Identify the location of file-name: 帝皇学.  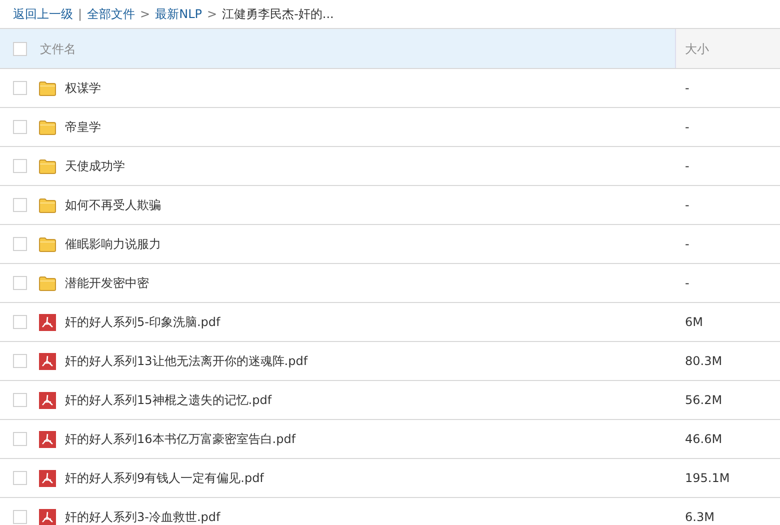
(83, 127).